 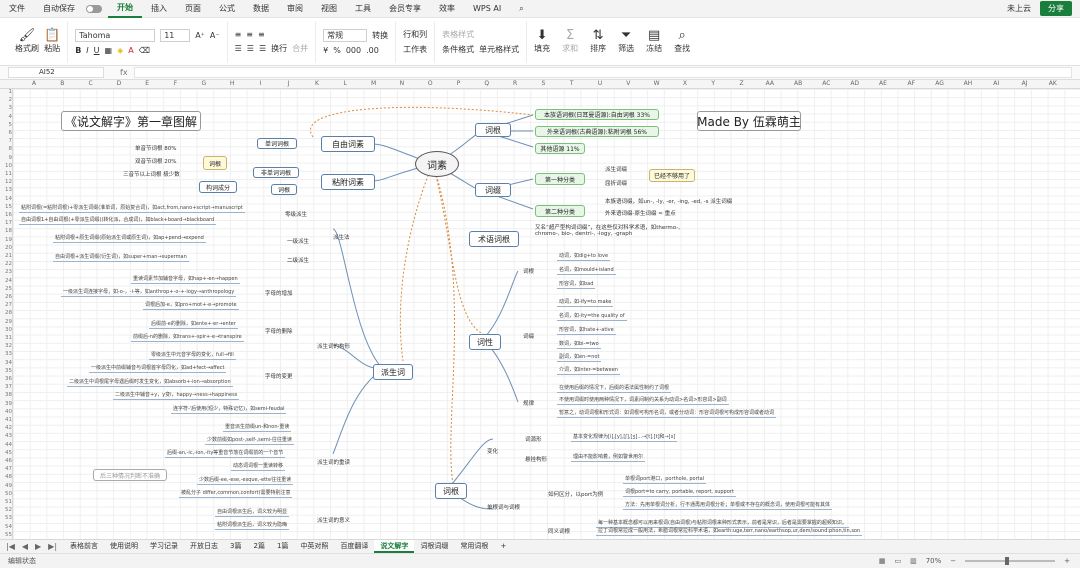 What do you see at coordinates (6, 190) in the screenshot?
I see `row-number: 13` at bounding box center [6, 190].